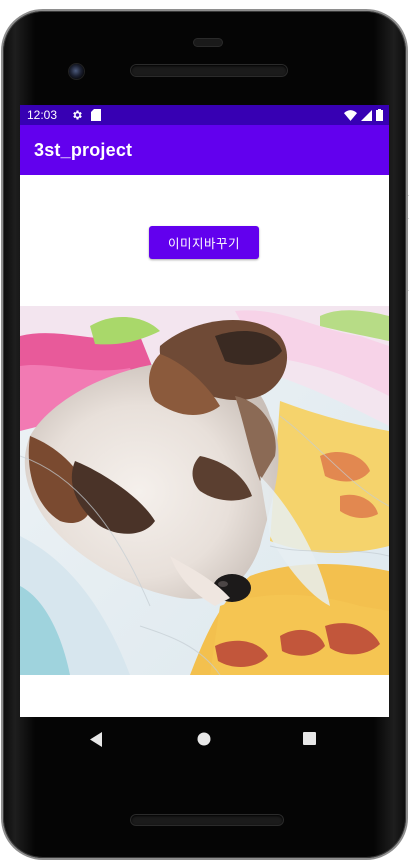  I want to click on recent-apps-icon, so click(309, 738).